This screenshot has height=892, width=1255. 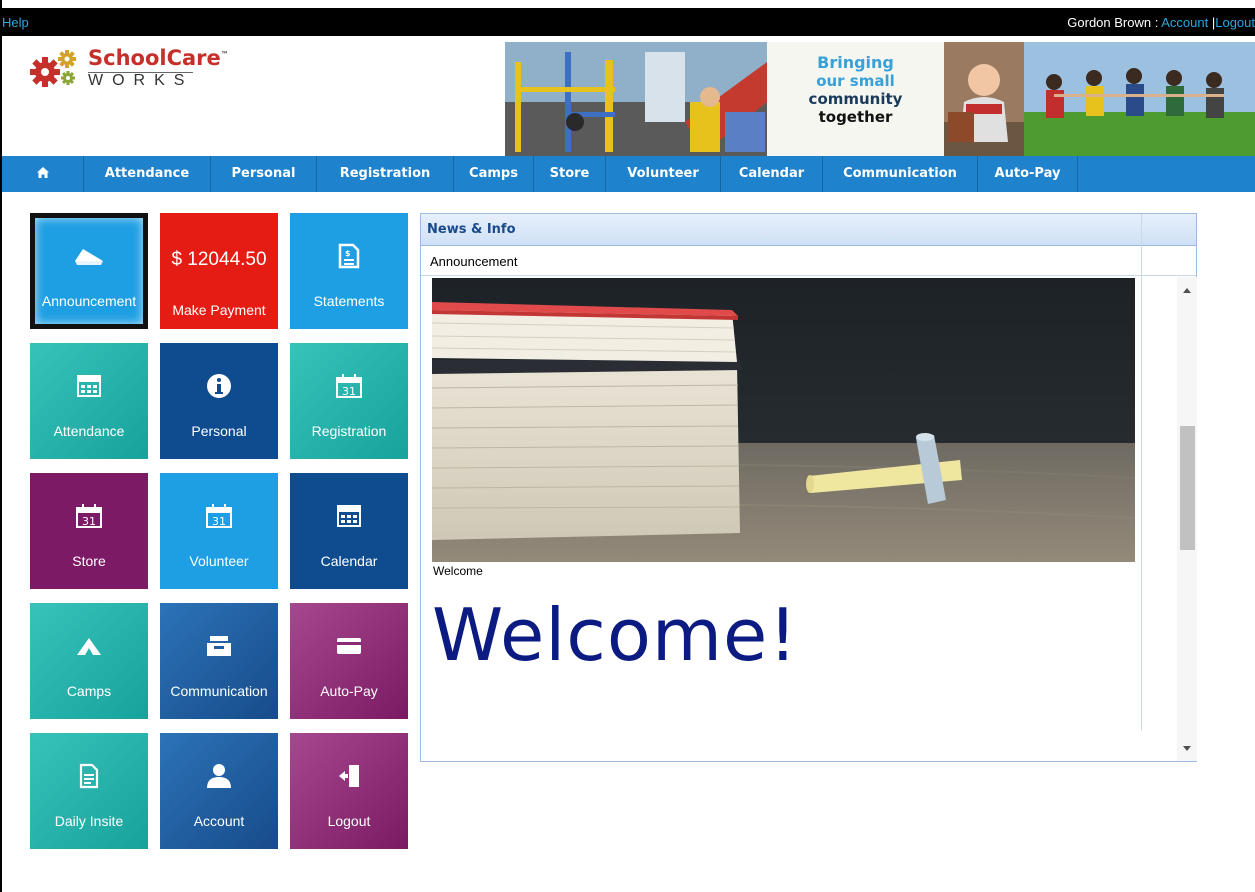 I want to click on logo-brand: SchoolCare™, so click(x=158, y=58).